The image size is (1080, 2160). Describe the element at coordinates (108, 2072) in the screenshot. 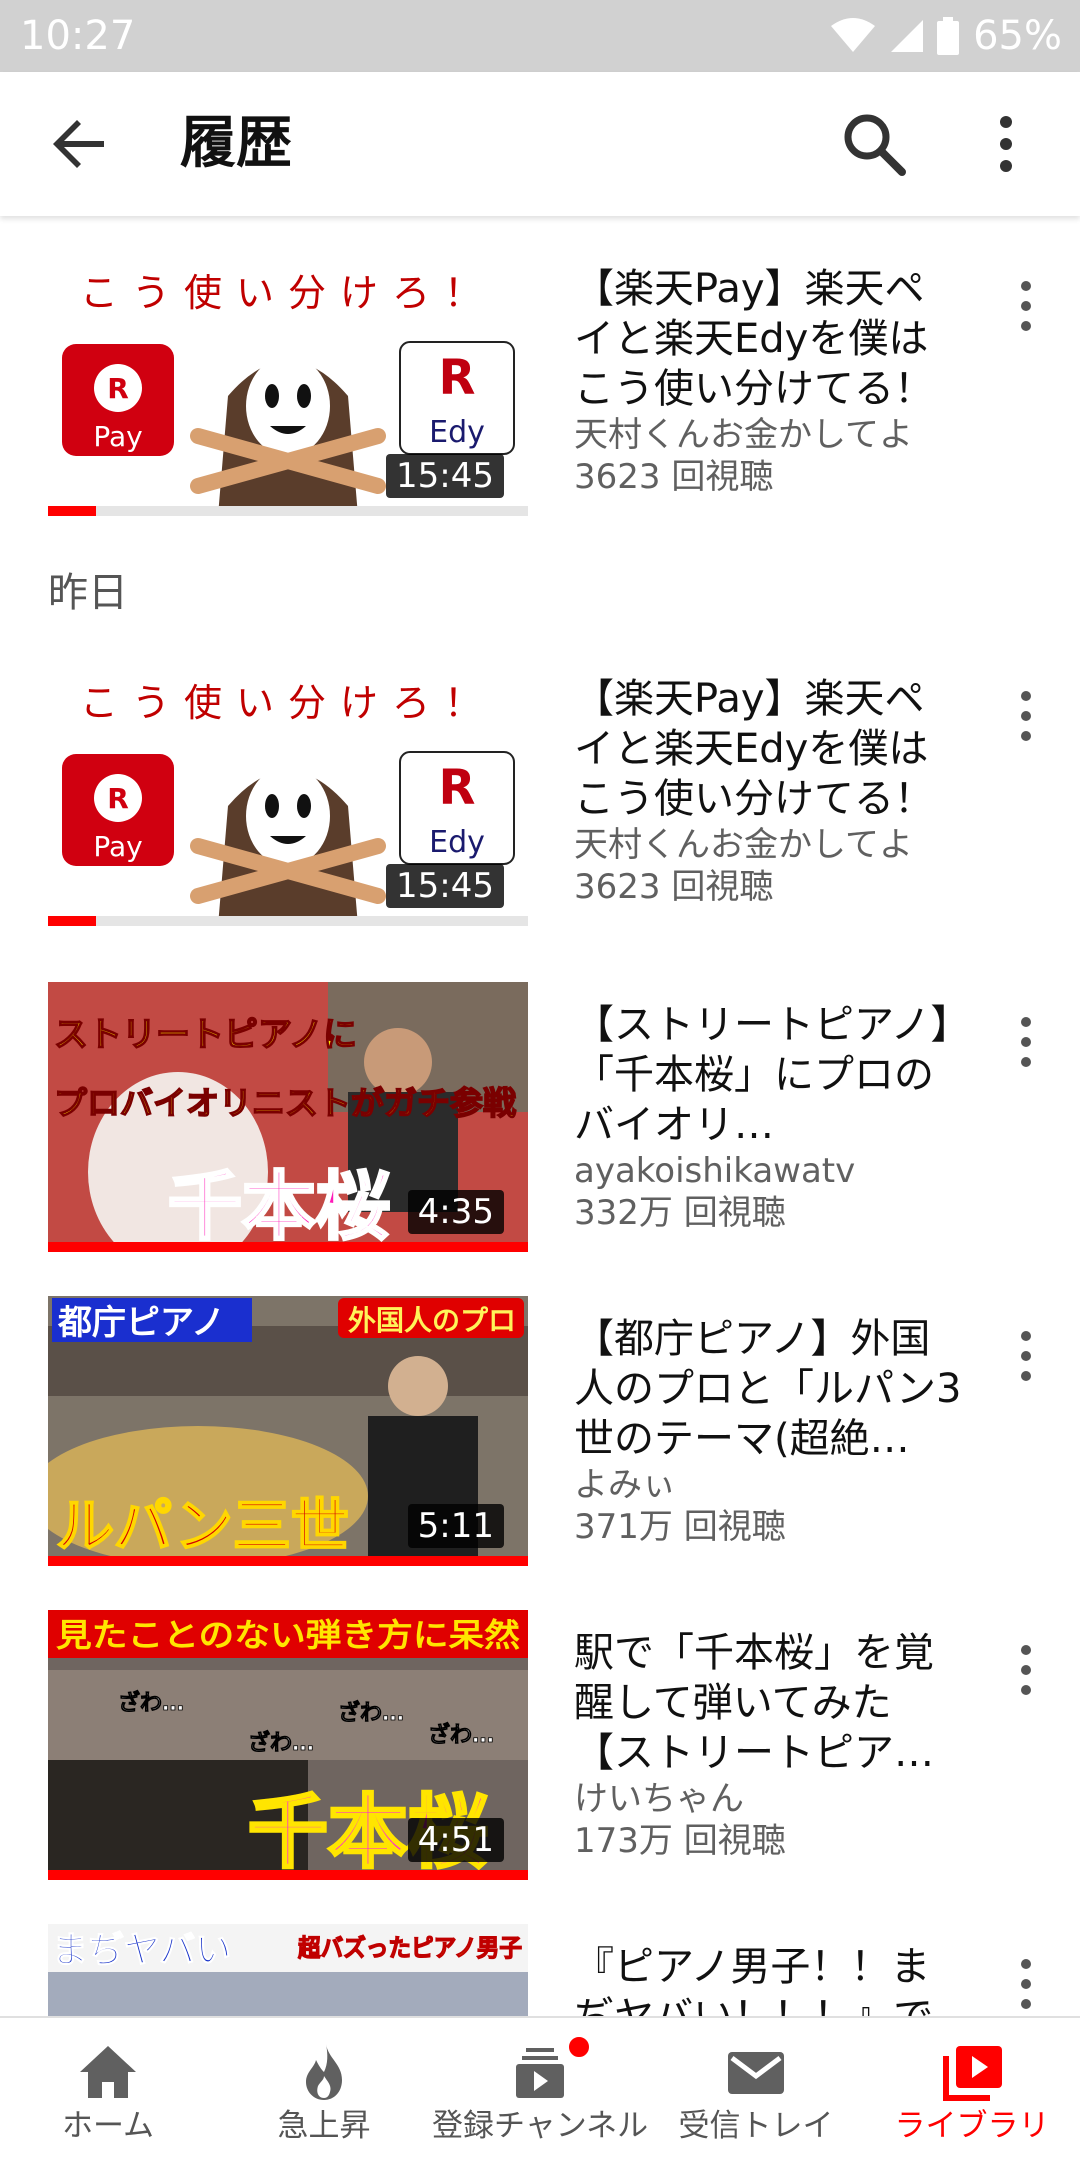

I see `home-icon` at that location.